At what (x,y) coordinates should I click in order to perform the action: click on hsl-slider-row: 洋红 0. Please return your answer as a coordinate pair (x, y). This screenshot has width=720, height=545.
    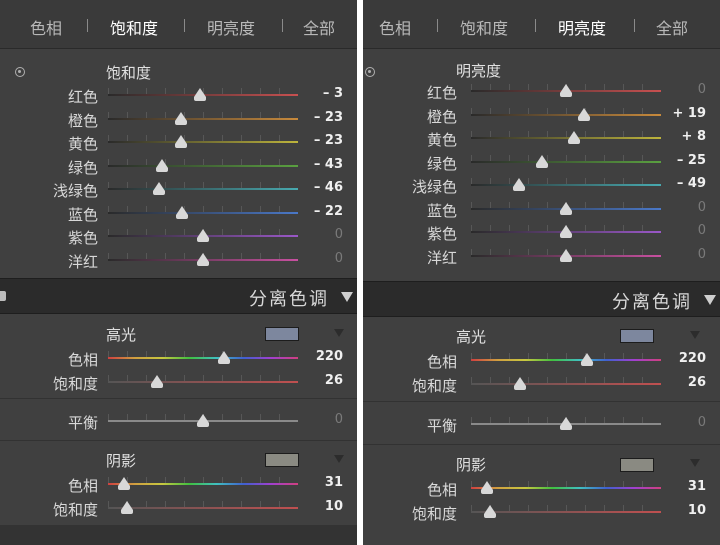
    Looking at the image, I should click on (178, 260).